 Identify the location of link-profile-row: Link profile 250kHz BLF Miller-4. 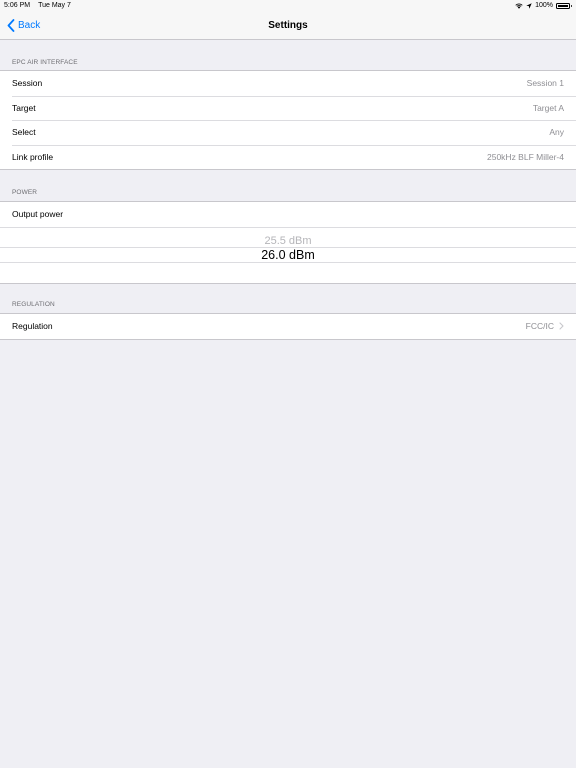
(288, 157).